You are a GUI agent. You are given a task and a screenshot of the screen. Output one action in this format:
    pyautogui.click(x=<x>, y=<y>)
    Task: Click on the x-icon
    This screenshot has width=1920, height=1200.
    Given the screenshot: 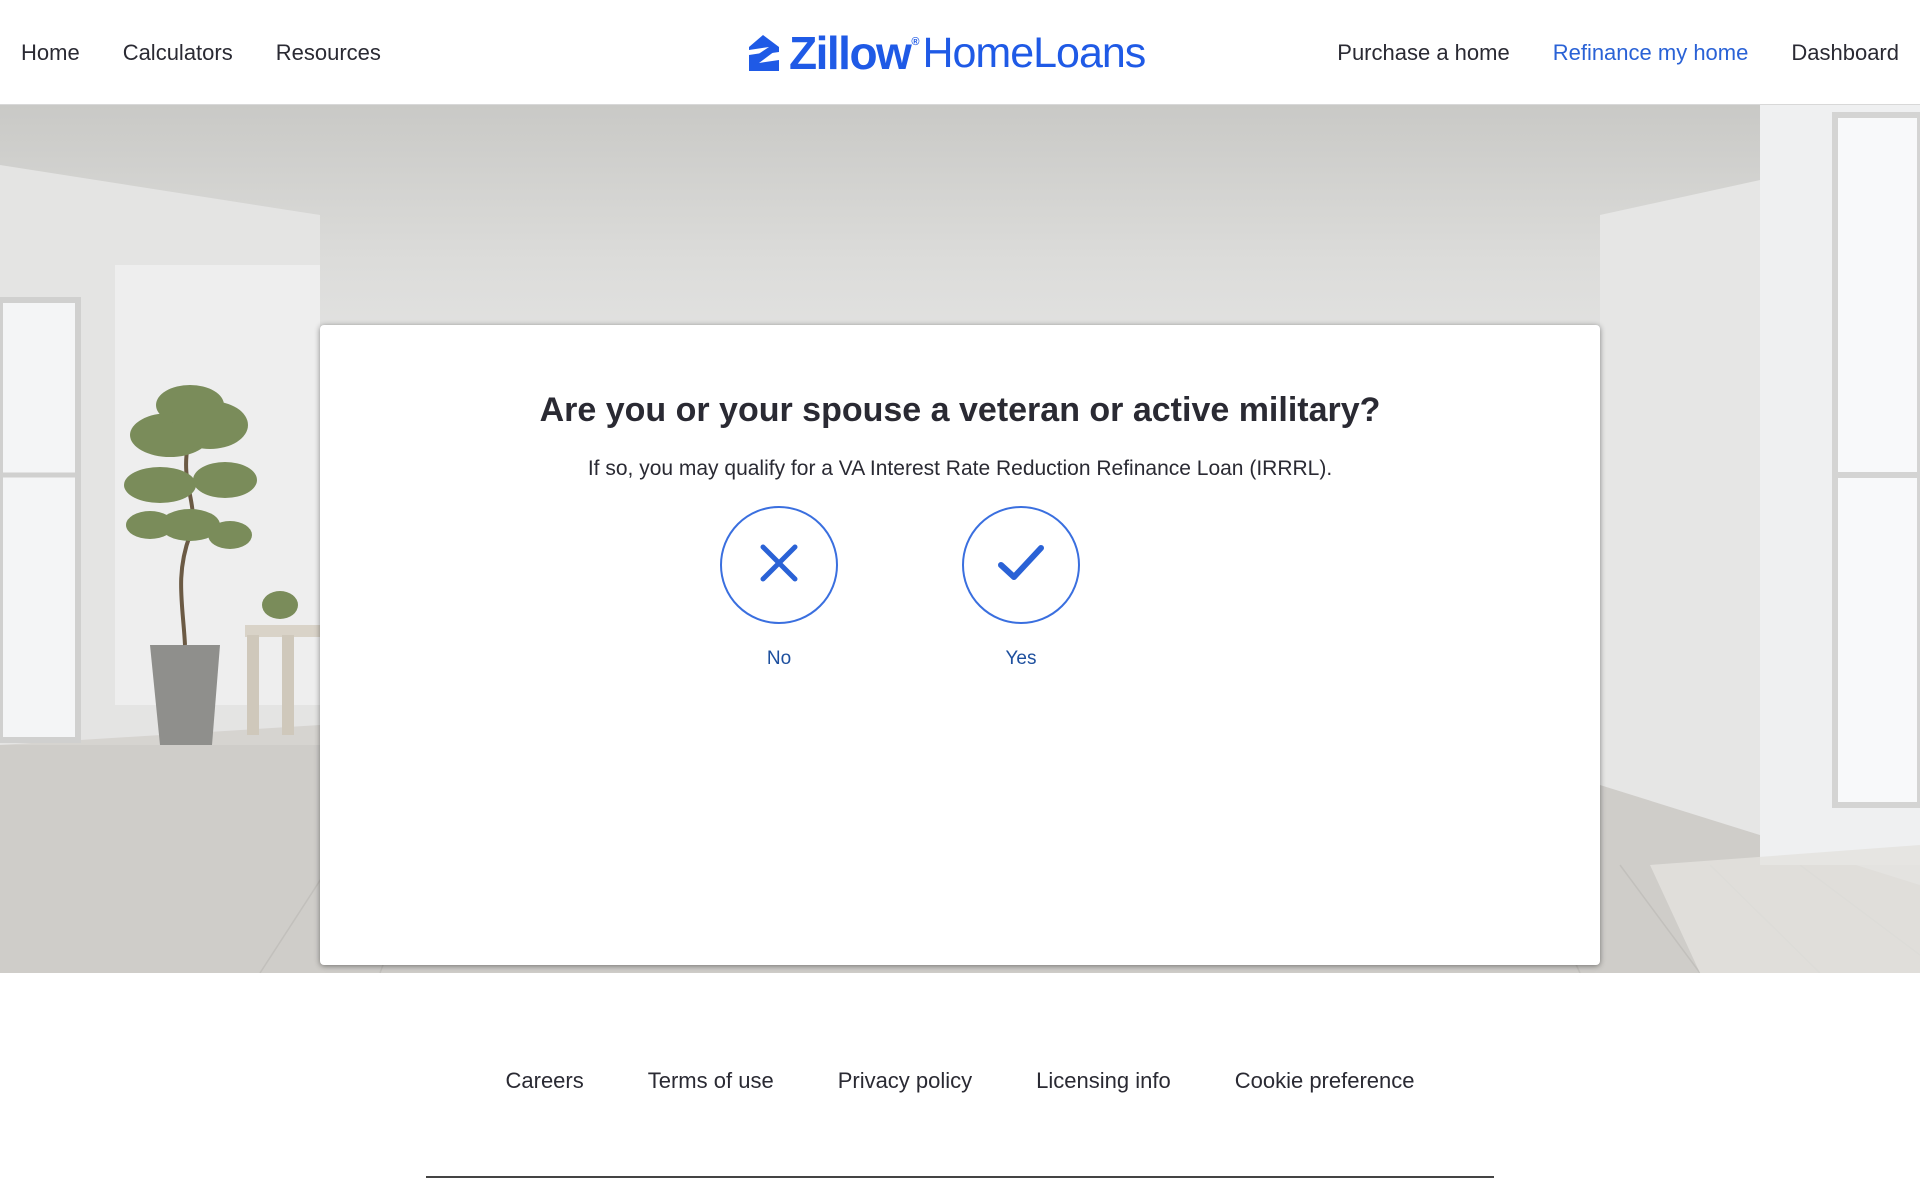 What is the action you would take?
    pyautogui.click(x=779, y=565)
    